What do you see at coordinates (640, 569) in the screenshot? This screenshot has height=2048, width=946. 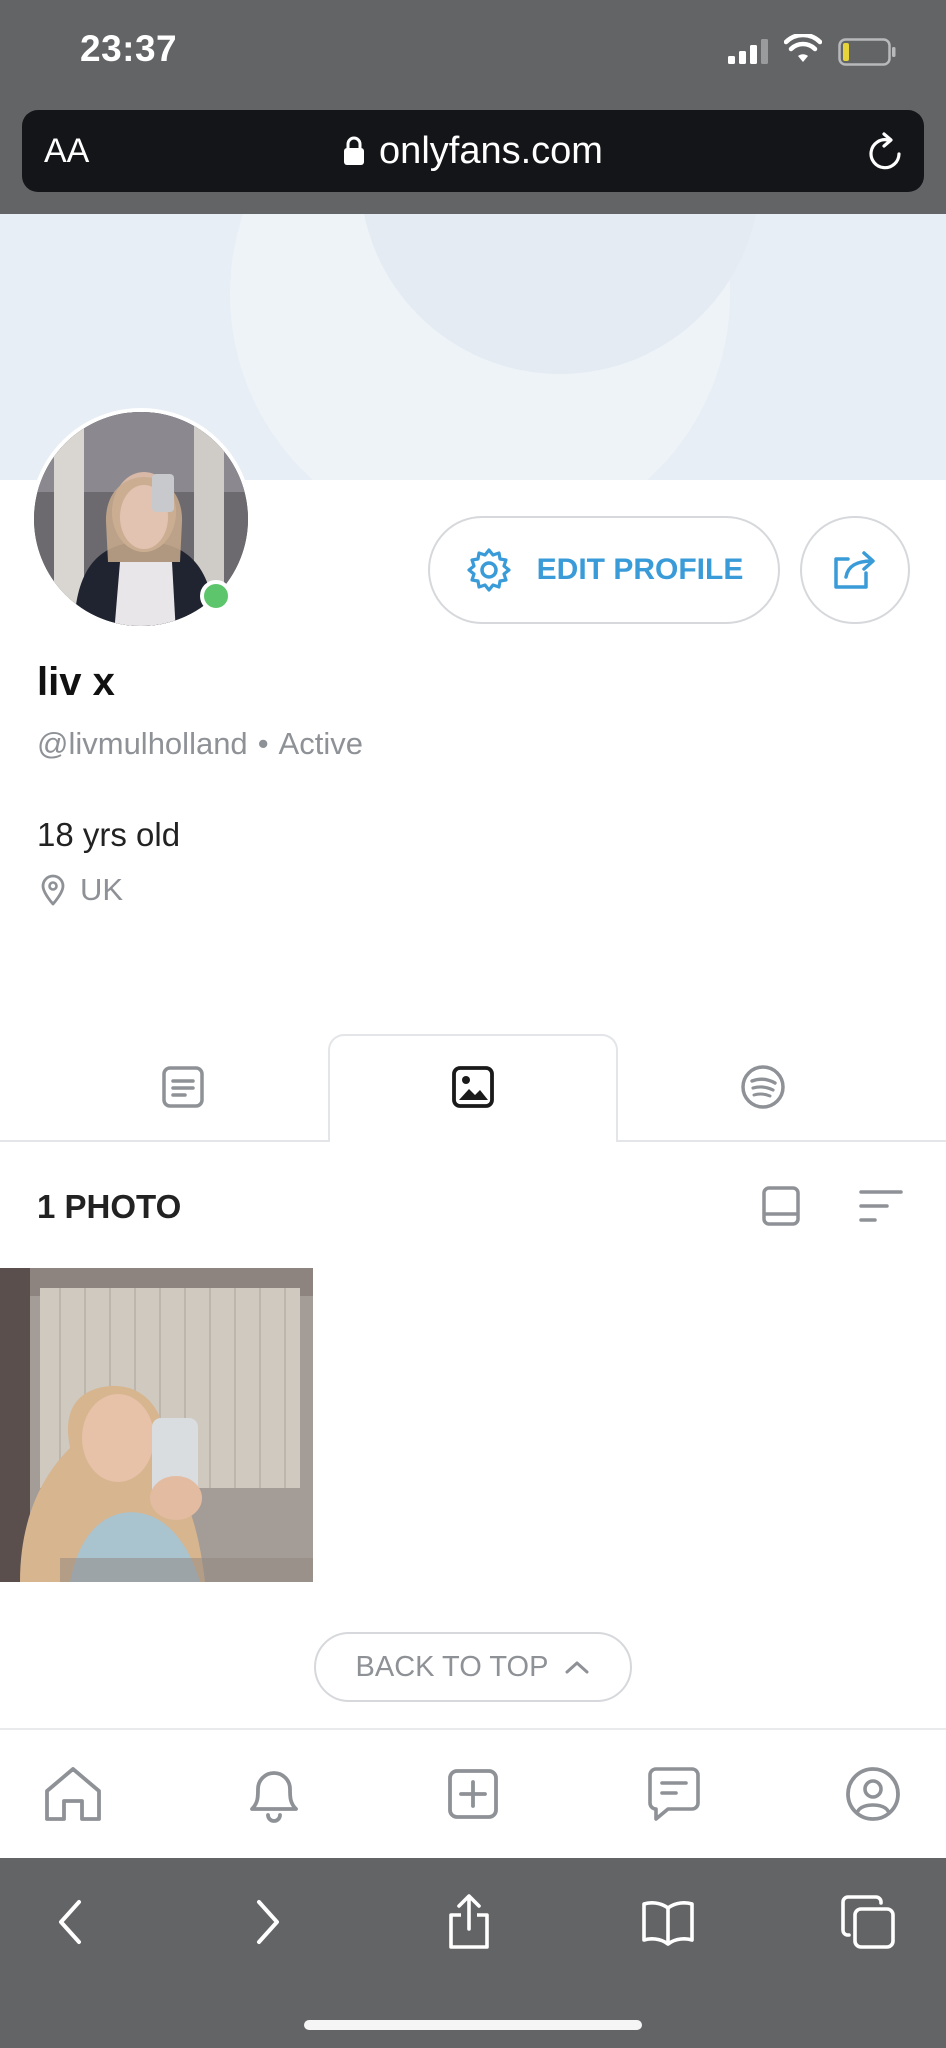 I see `edit-profile-label: EDIT PROFILE` at bounding box center [640, 569].